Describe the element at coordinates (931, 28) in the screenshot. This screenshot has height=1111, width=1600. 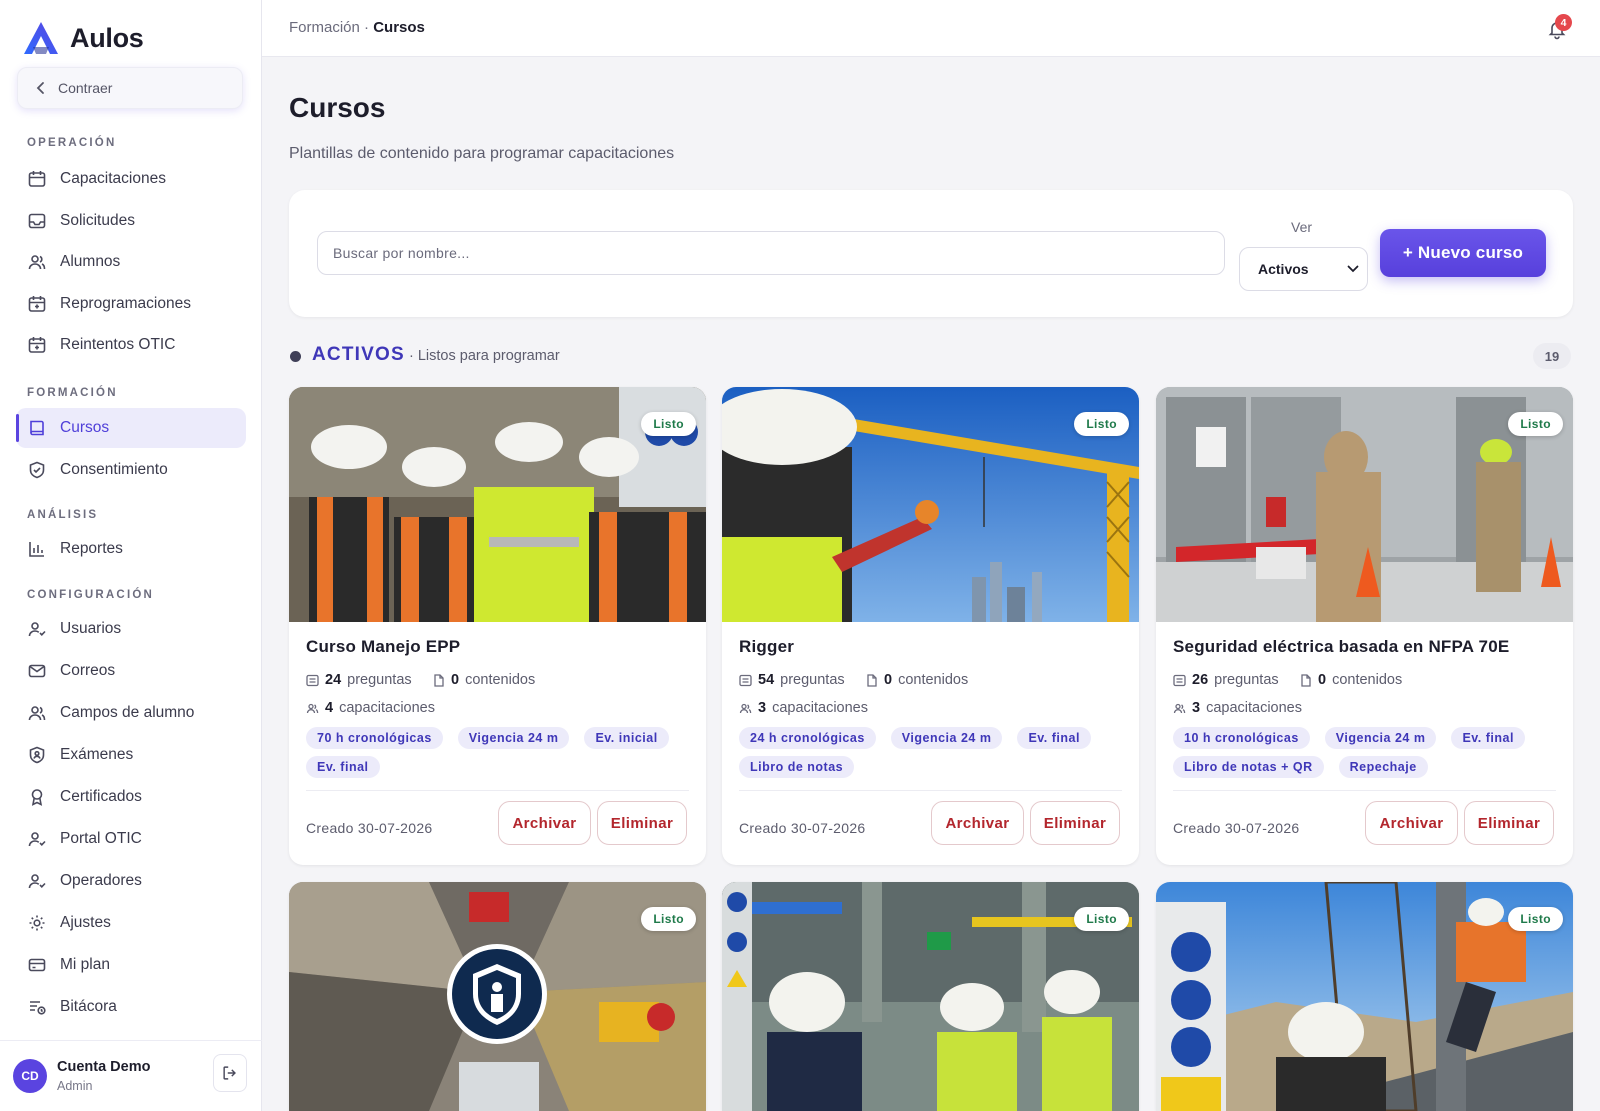
I see `topbar: Formación · Cursos 4` at that location.